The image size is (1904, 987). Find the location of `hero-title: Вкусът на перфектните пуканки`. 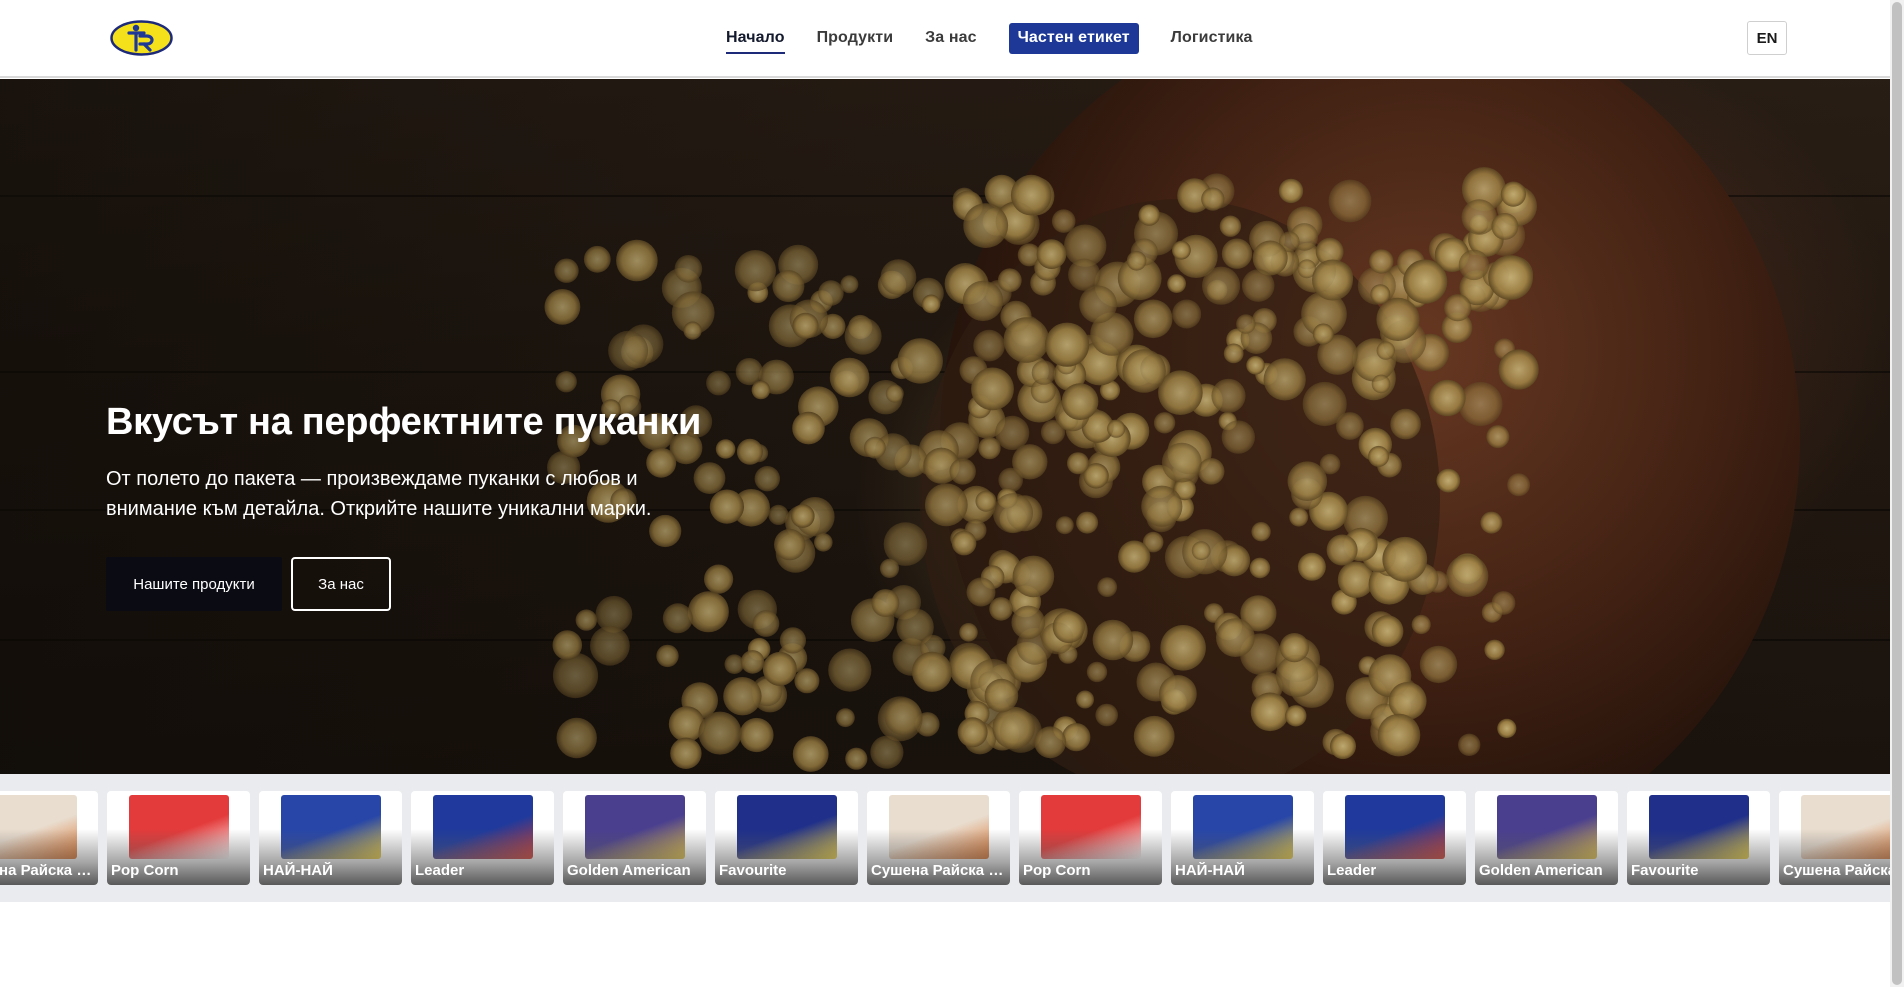

hero-title: Вкусът на перфектните пуканки is located at coordinates (404, 422).